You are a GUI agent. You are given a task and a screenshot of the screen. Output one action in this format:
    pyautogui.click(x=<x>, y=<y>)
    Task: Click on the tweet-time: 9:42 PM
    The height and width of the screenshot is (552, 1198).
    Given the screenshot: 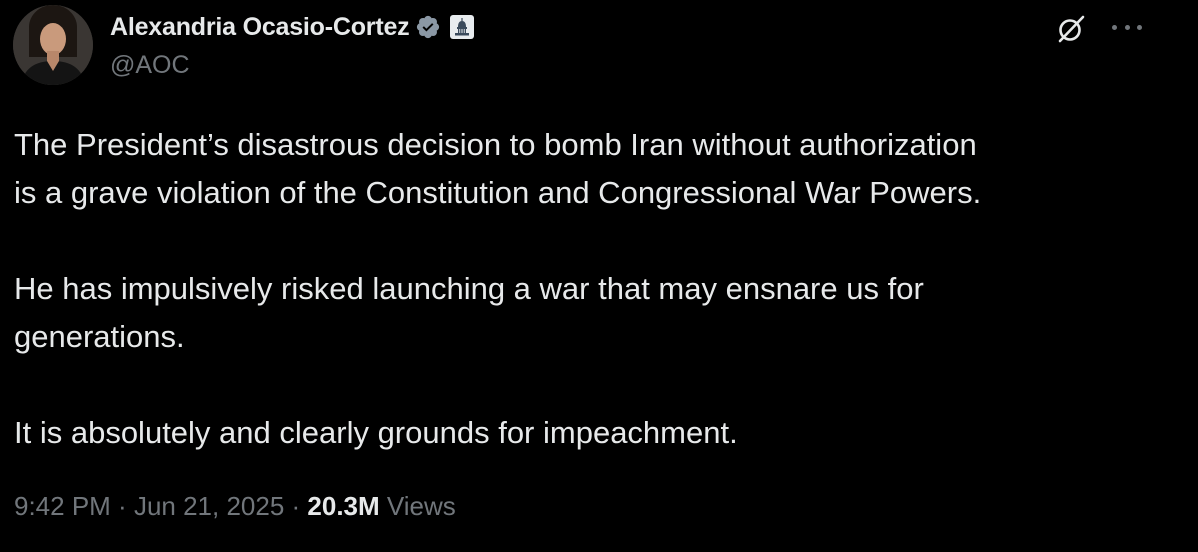 What is the action you would take?
    pyautogui.click(x=62, y=506)
    